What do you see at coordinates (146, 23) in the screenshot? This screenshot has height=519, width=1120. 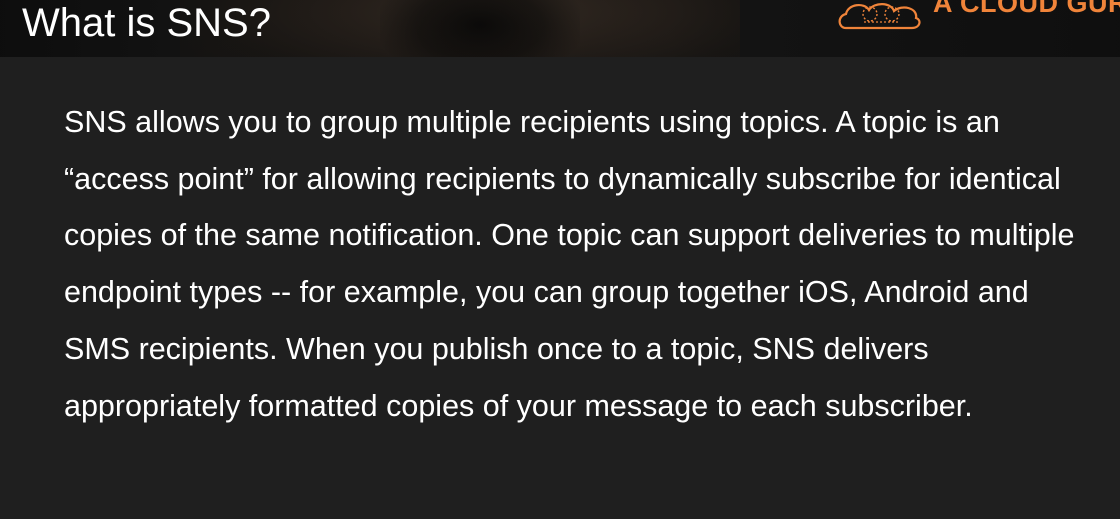 I see `slide-title: What is SNS?` at bounding box center [146, 23].